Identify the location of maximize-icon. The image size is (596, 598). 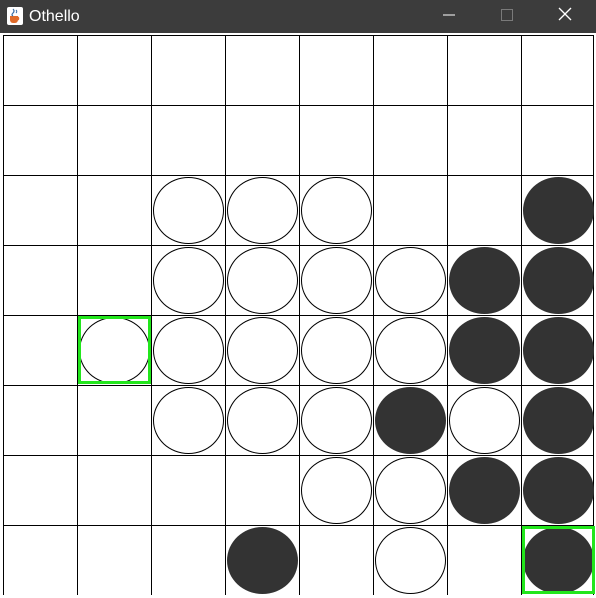
(507, 17).